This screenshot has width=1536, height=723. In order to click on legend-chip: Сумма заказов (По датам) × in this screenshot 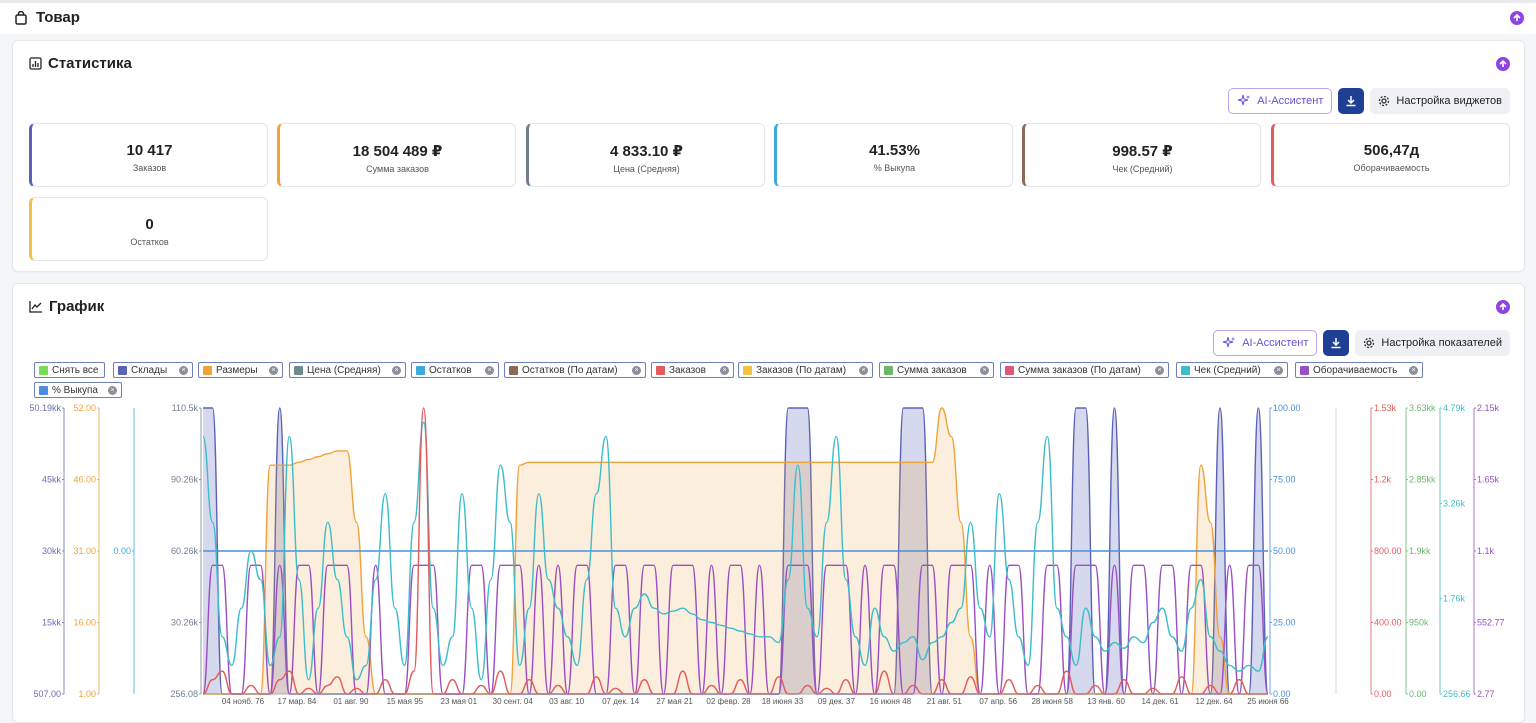, I will do `click(1084, 370)`.